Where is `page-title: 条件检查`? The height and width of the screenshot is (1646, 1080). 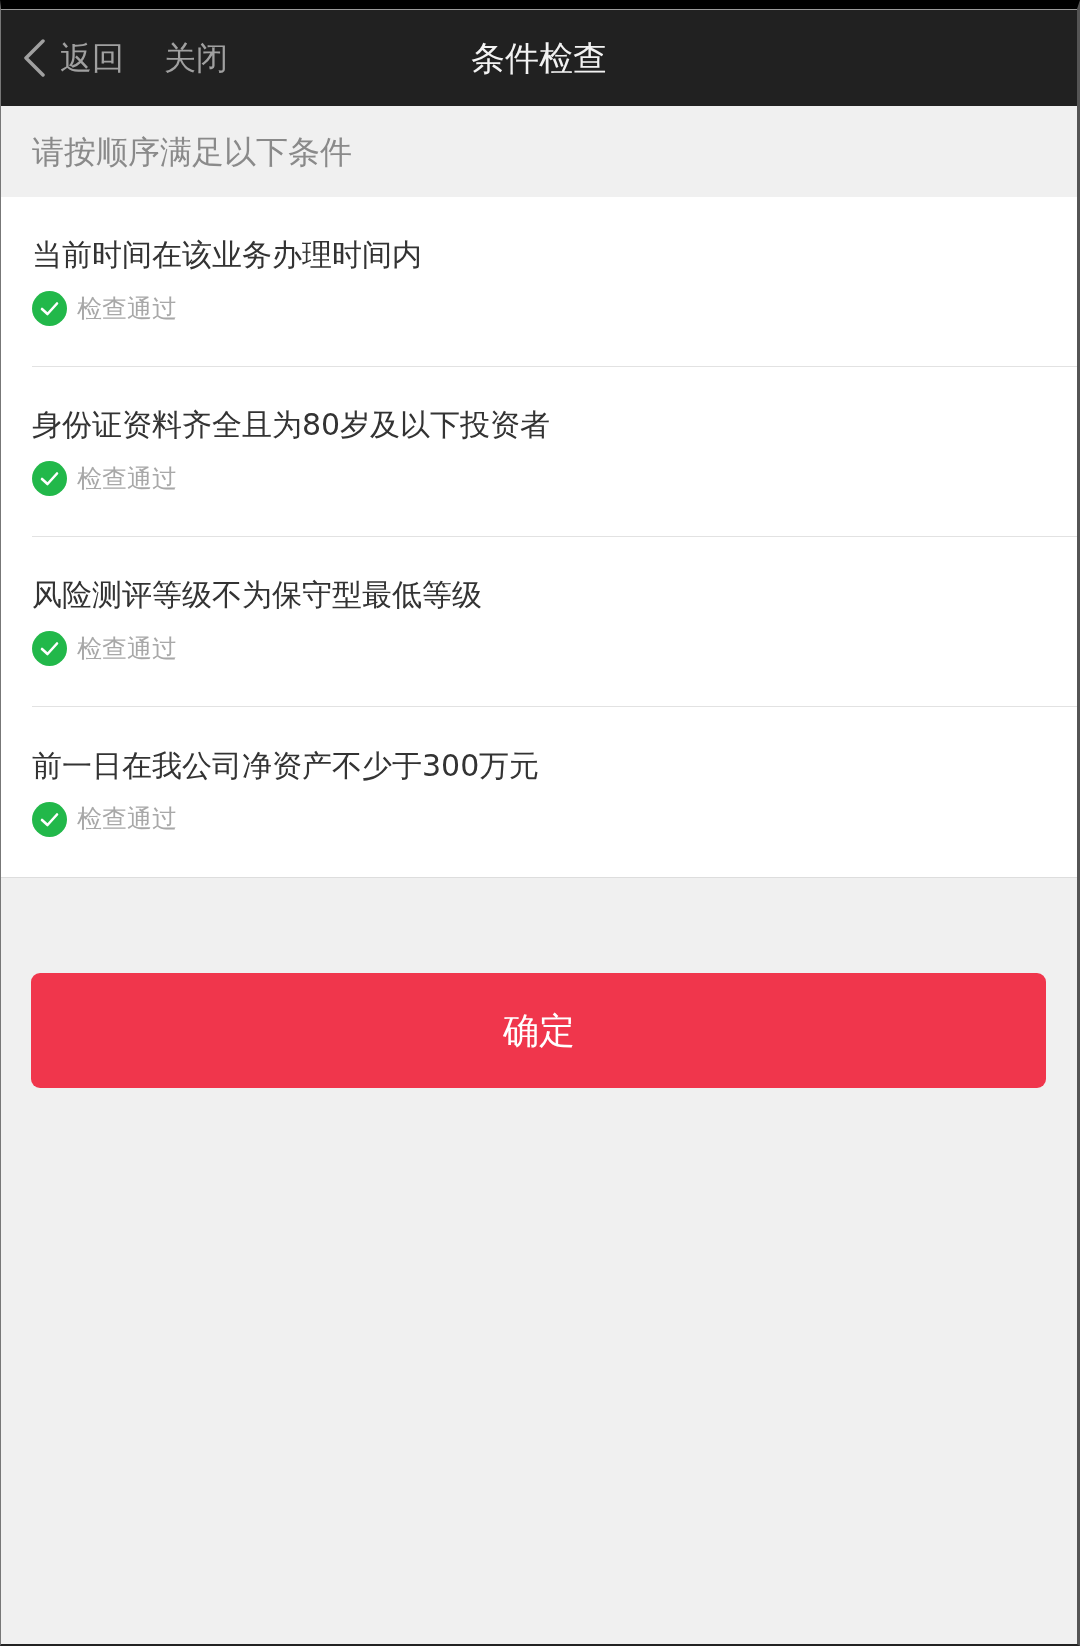 page-title: 条件检查 is located at coordinates (539, 58).